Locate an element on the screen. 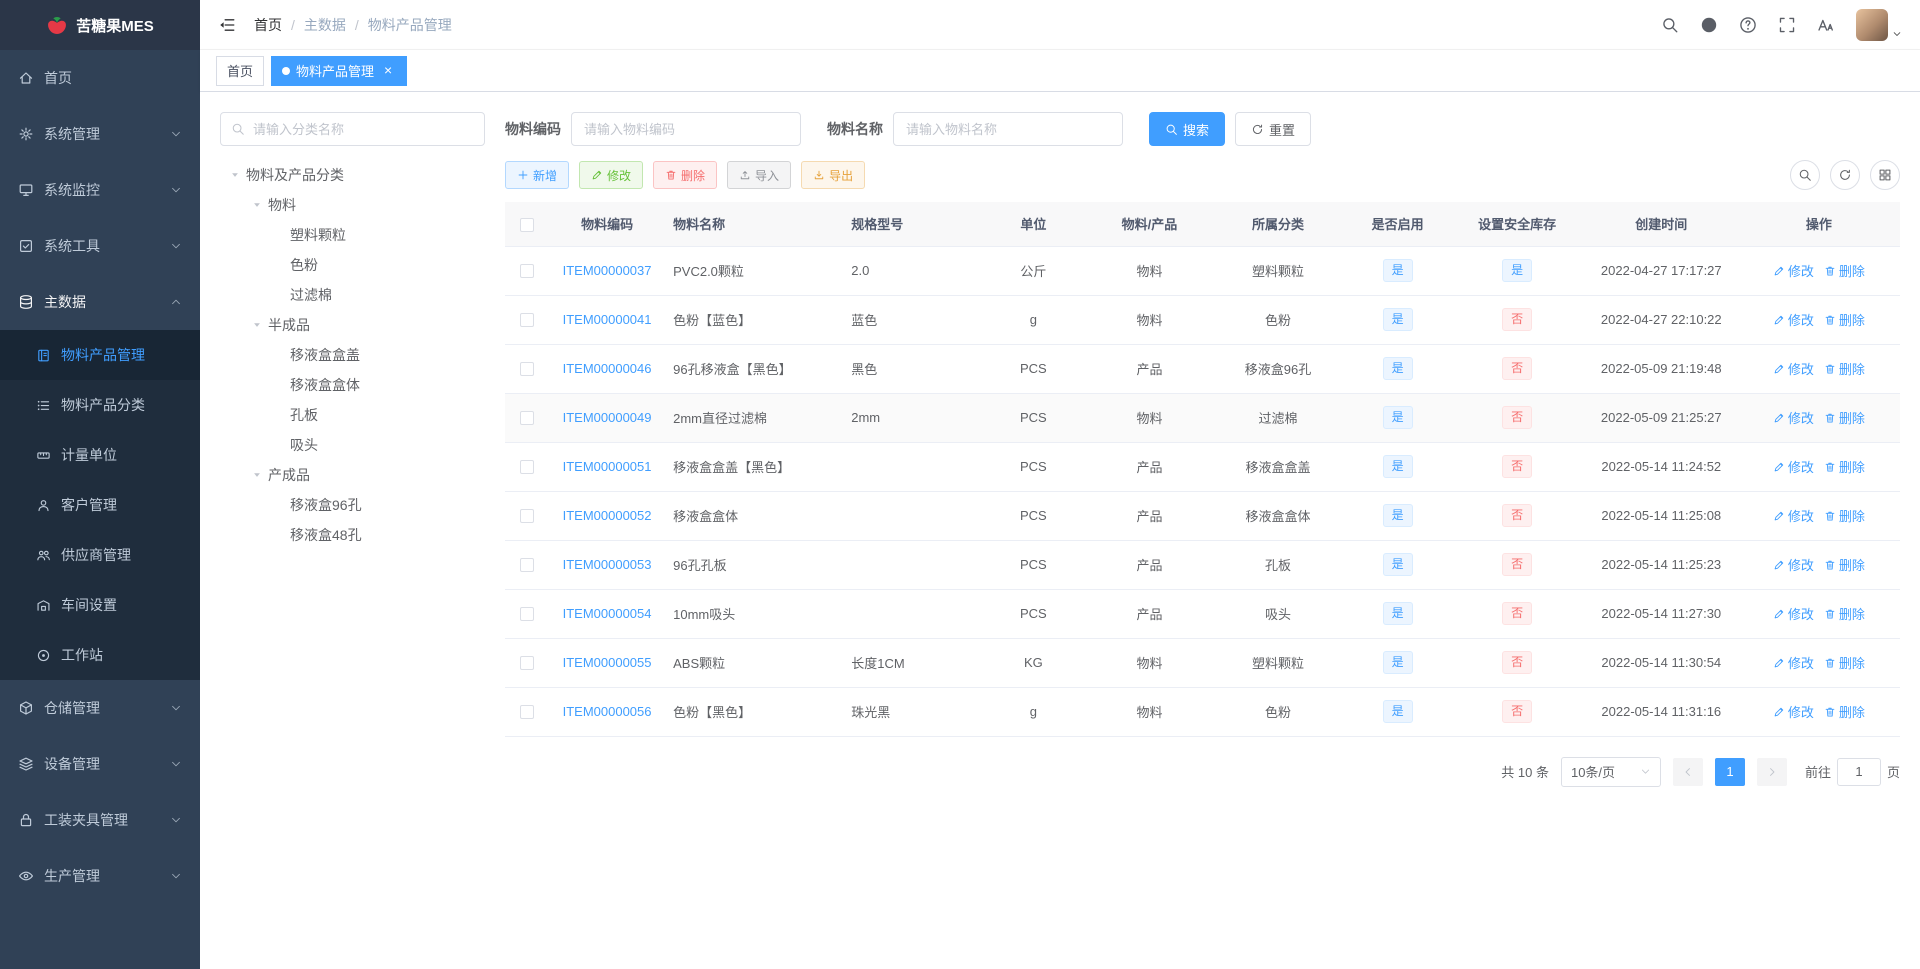 This screenshot has width=1920, height=969. breadcrumb-item: 首页 is located at coordinates (268, 25).